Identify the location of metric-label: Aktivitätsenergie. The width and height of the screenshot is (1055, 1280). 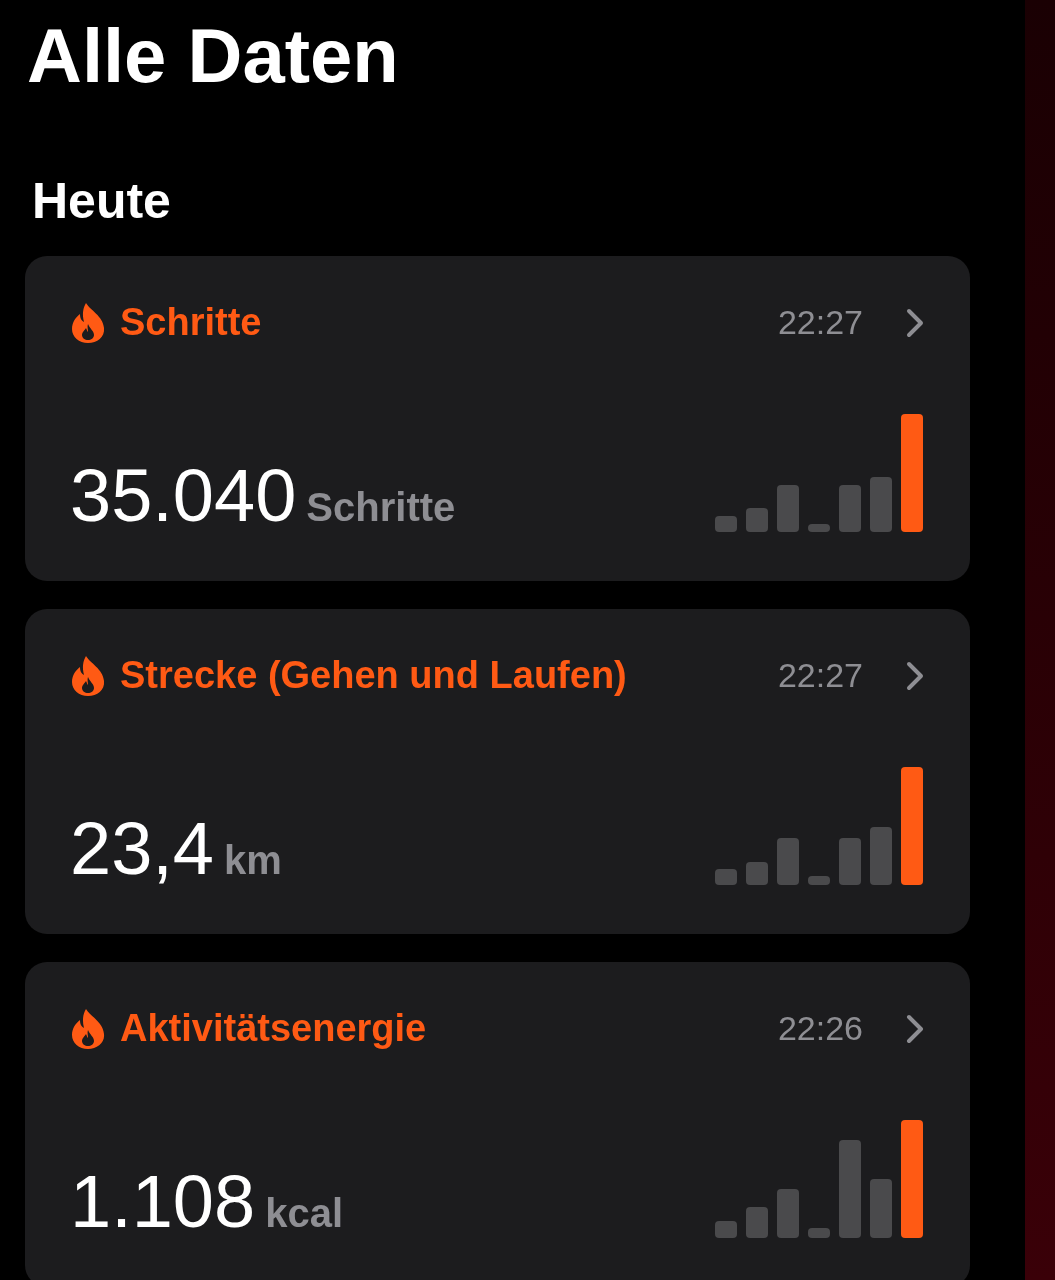
(273, 1028).